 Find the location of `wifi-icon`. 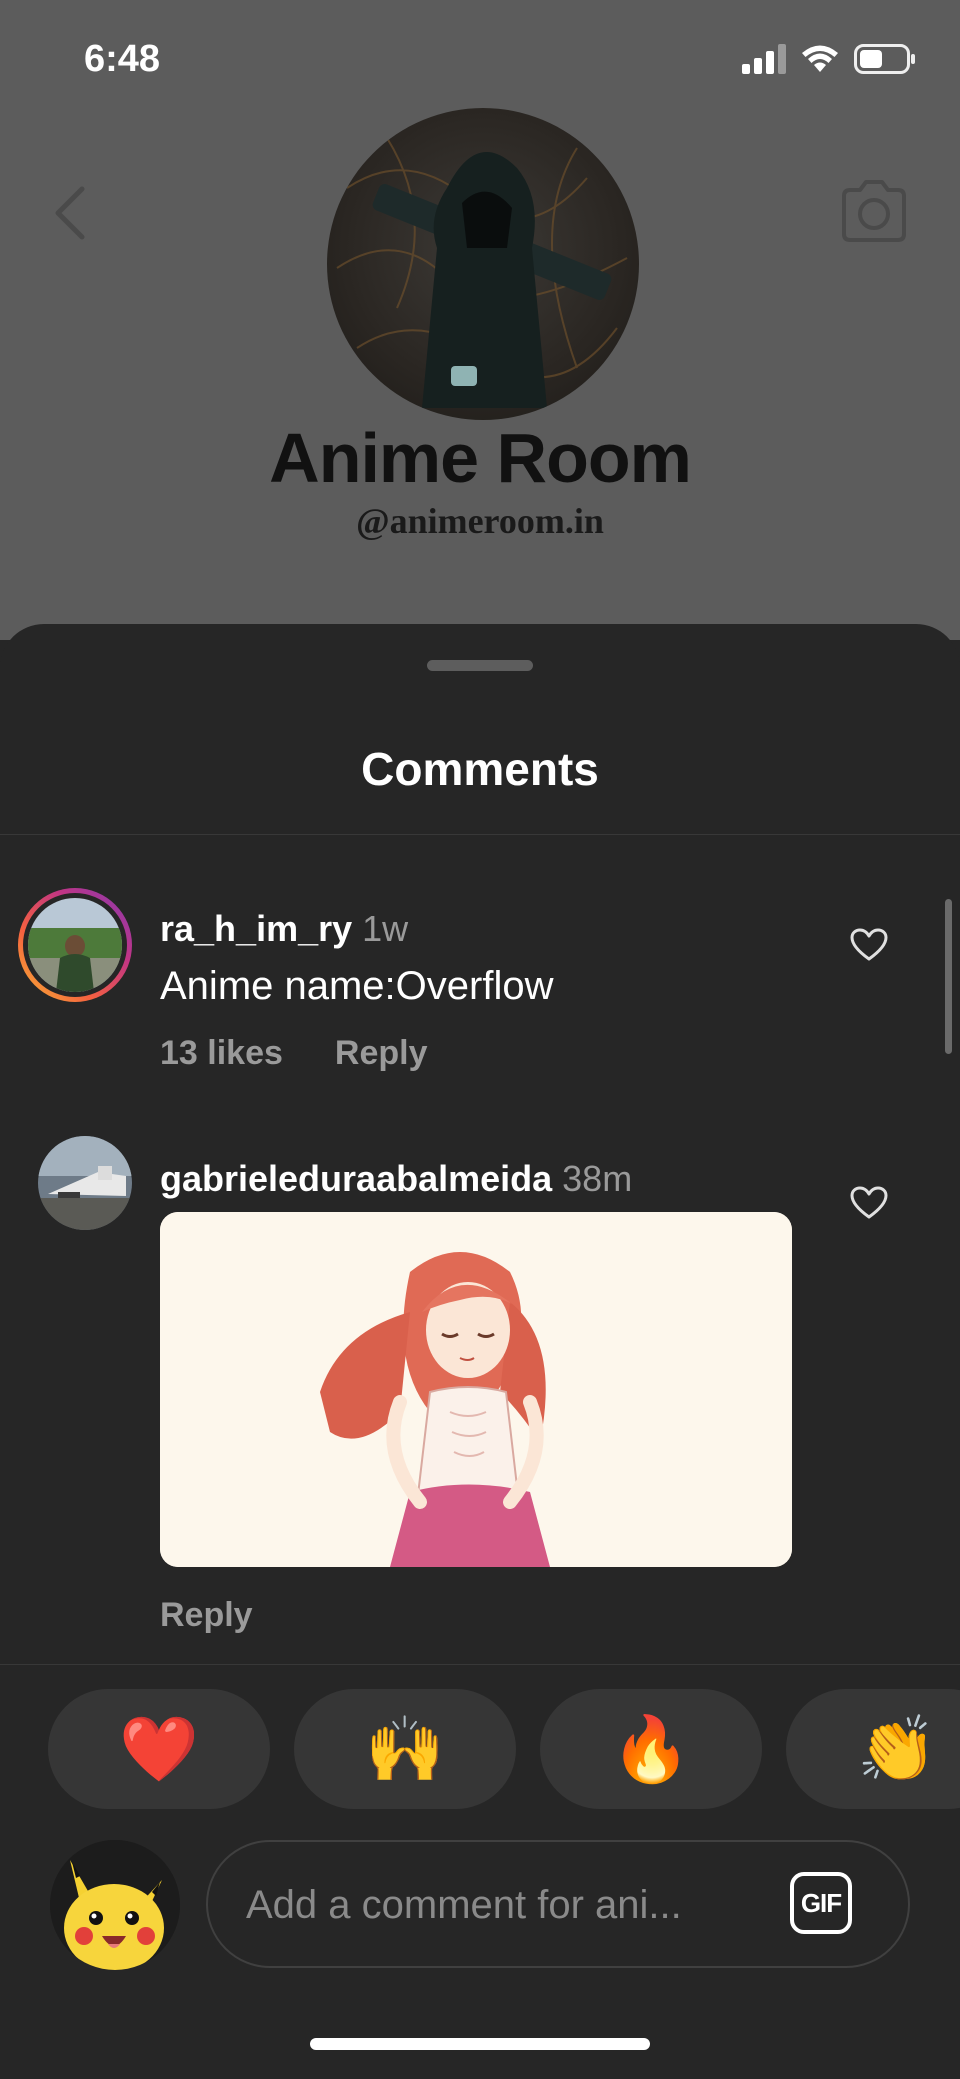

wifi-icon is located at coordinates (820, 58).